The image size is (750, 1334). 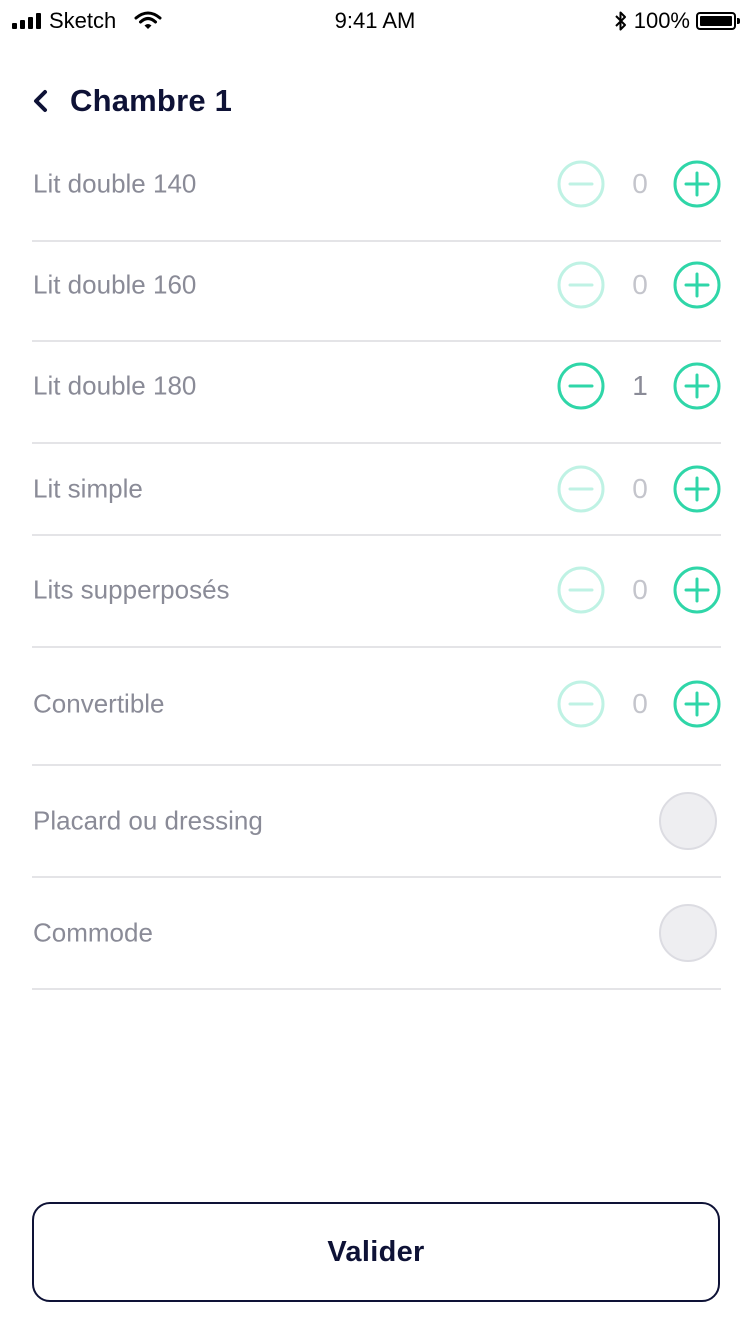 I want to click on item-label: Lit double 140, so click(x=115, y=183).